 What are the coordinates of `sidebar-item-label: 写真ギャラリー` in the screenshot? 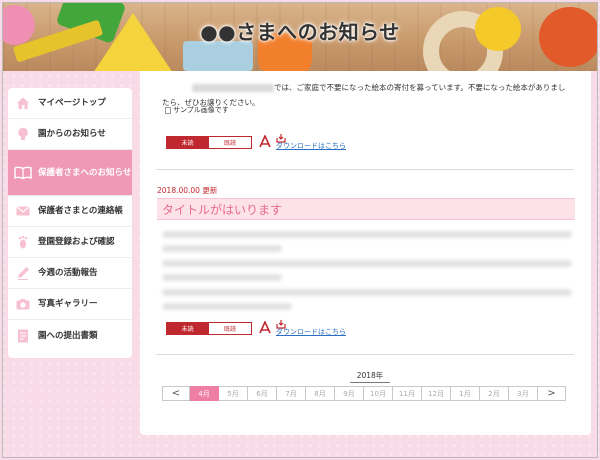 It's located at (68, 304).